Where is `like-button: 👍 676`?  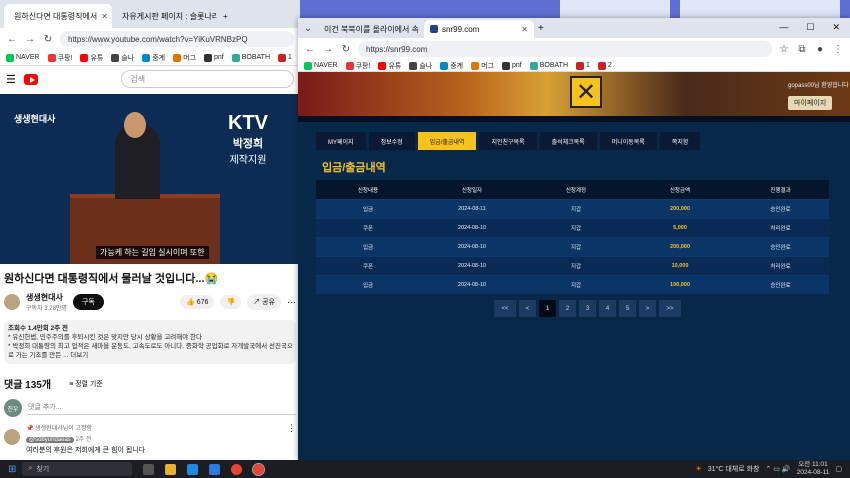 like-button: 👍 676 is located at coordinates (197, 302).